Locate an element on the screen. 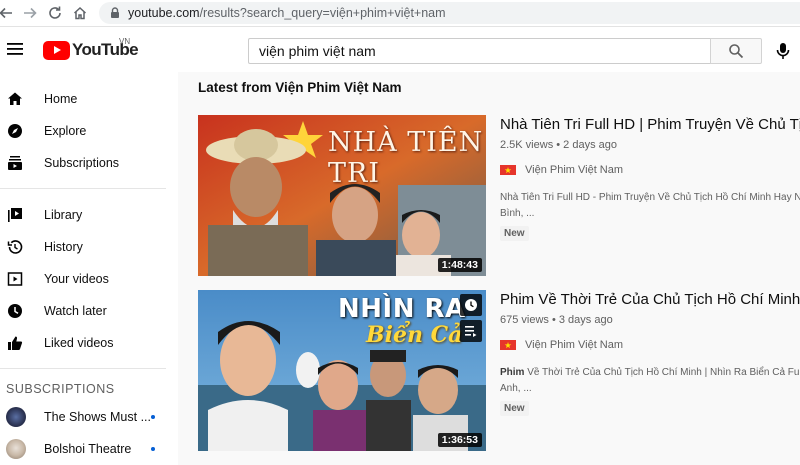 Image resolution: width=800 pixels, height=465 pixels. queue-icon is located at coordinates (471, 331).